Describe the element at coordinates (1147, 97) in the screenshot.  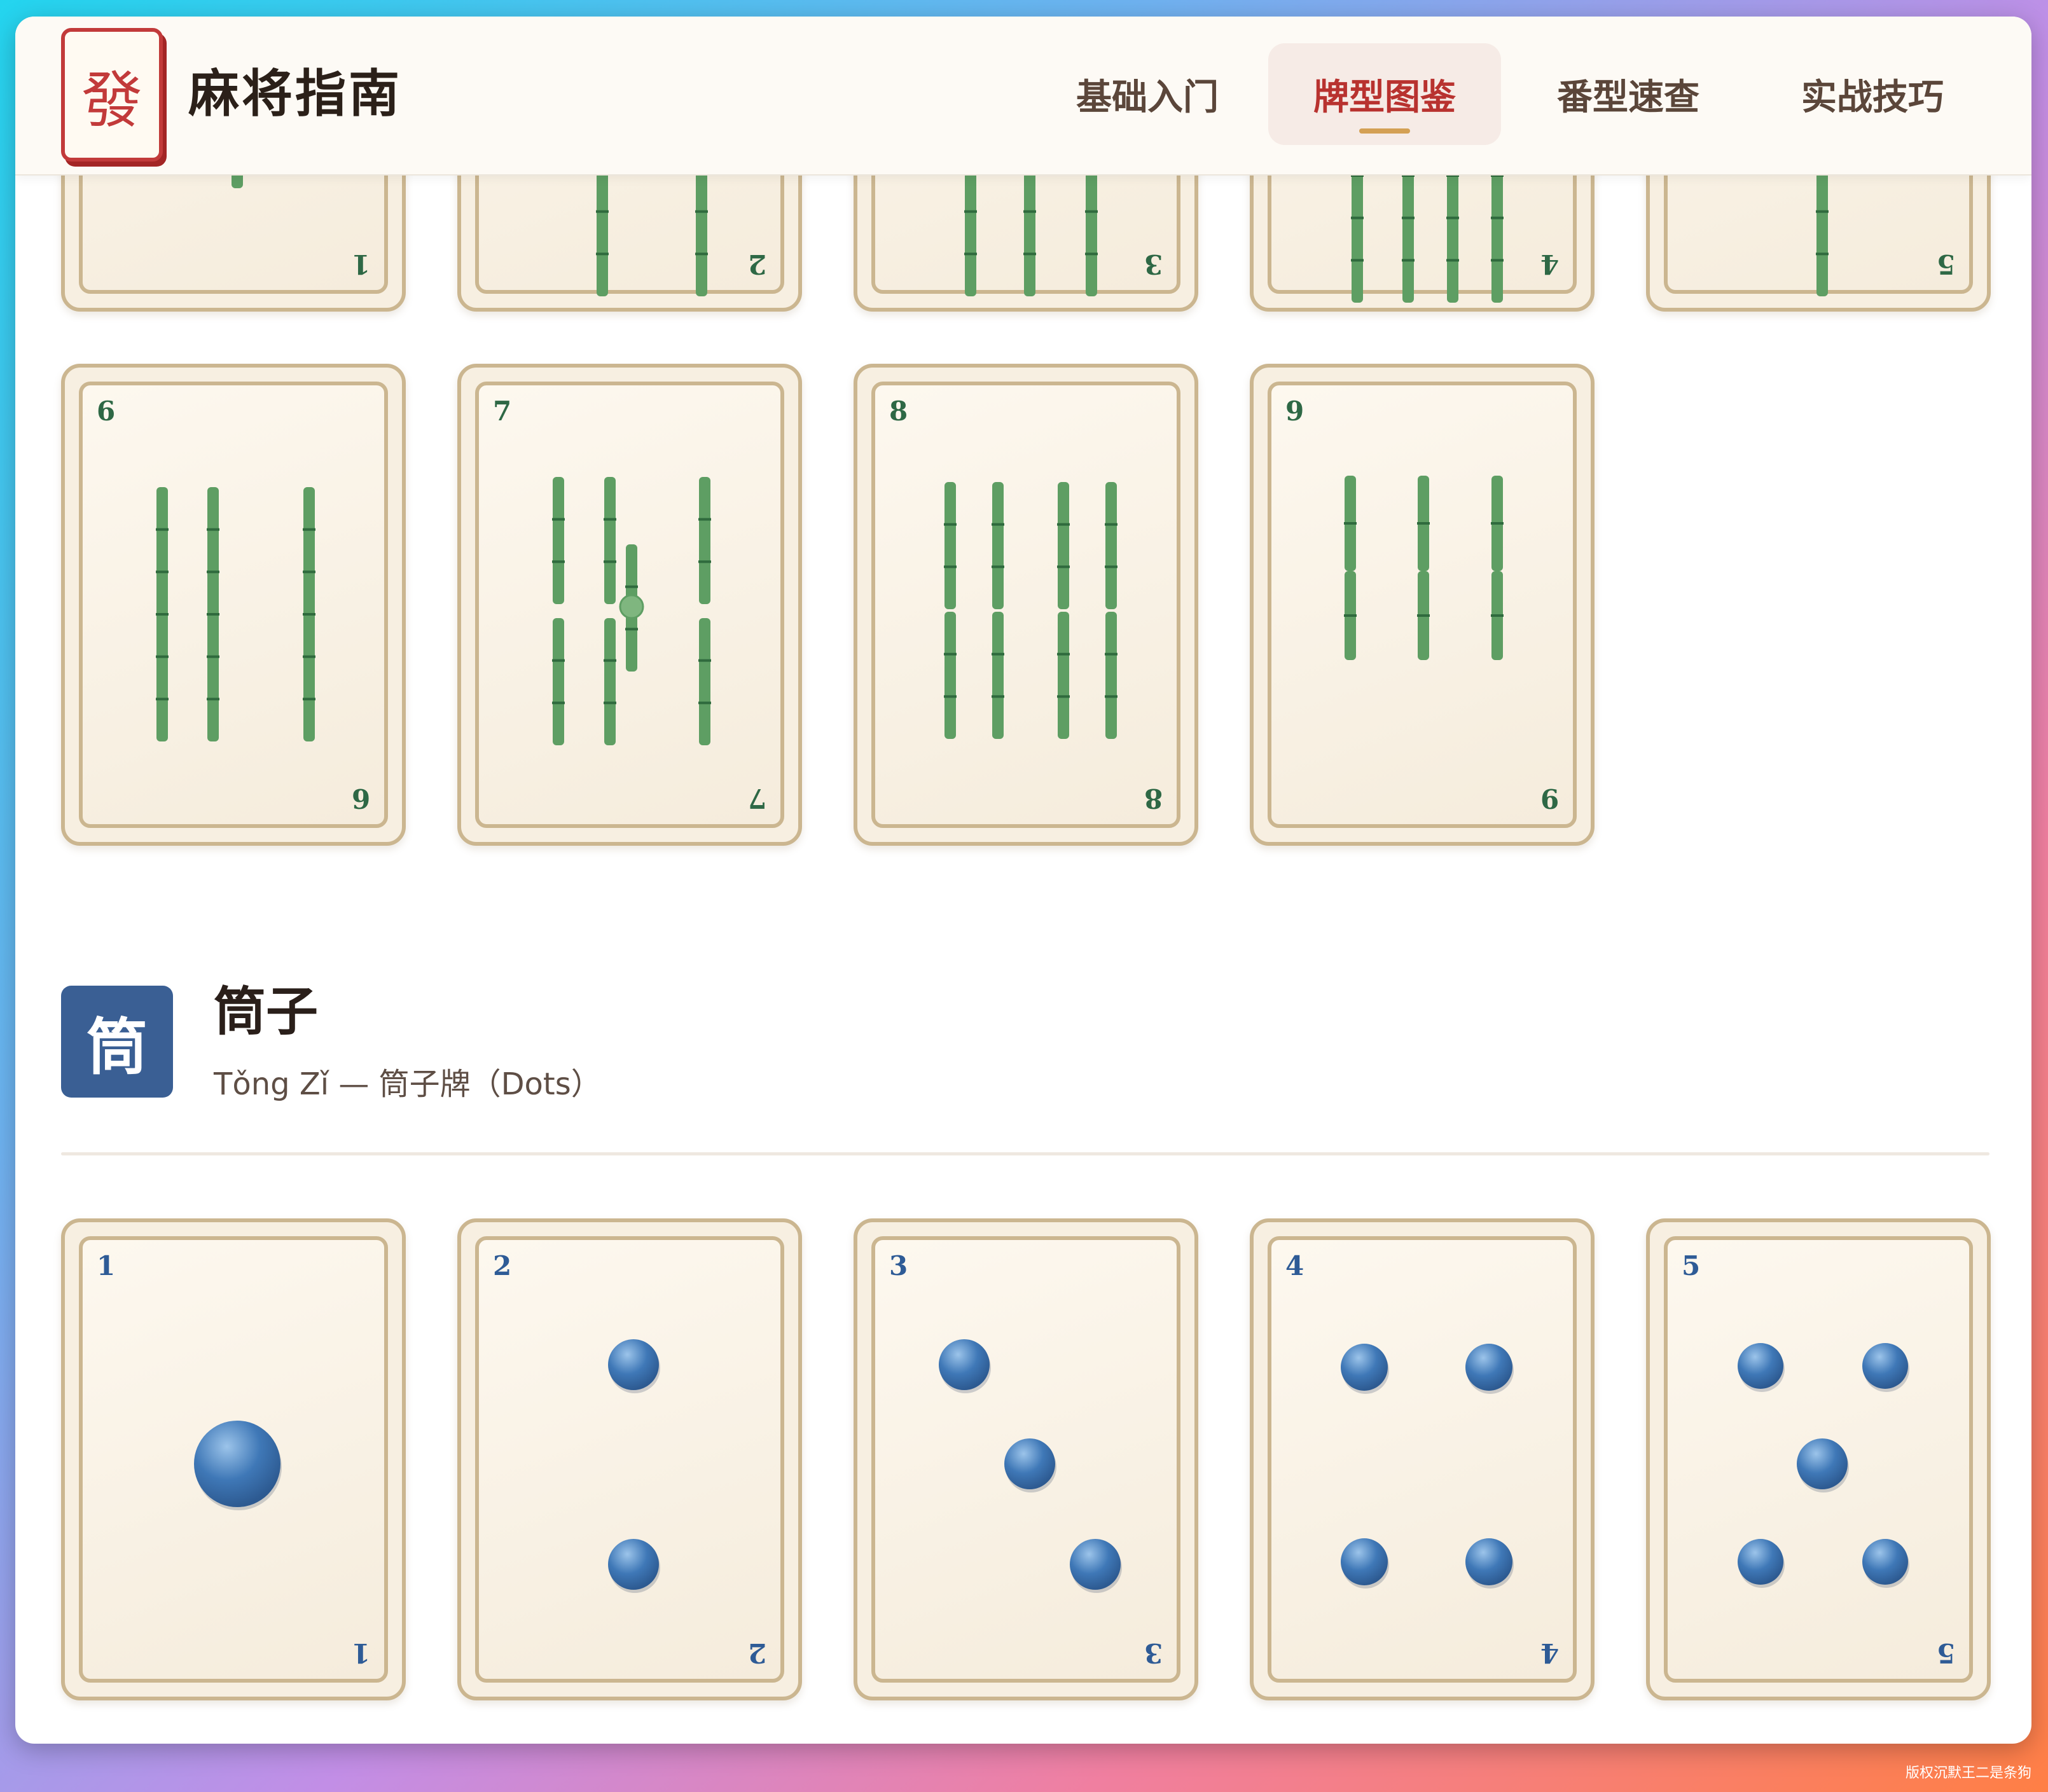
I see `nav-label: 基础入门` at that location.